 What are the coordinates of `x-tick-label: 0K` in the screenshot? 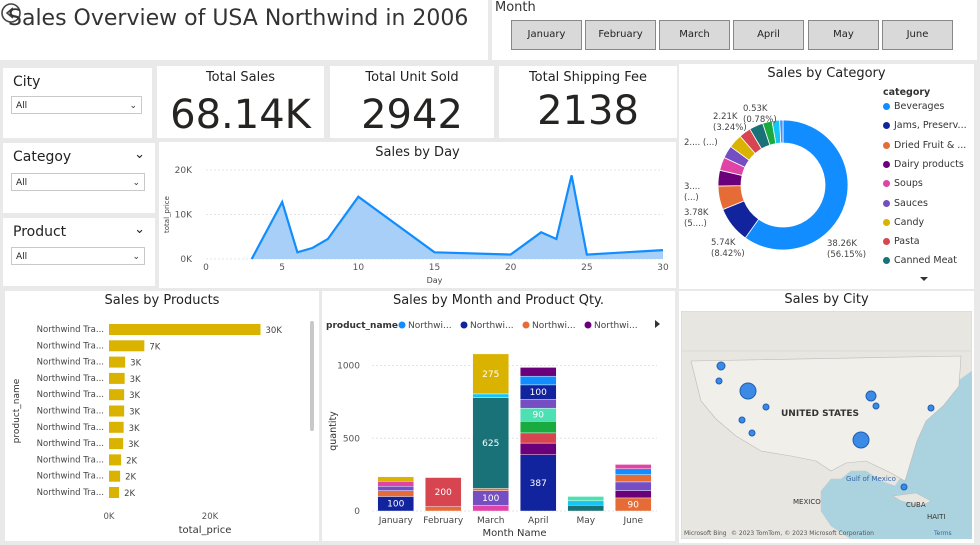 It's located at (109, 517).